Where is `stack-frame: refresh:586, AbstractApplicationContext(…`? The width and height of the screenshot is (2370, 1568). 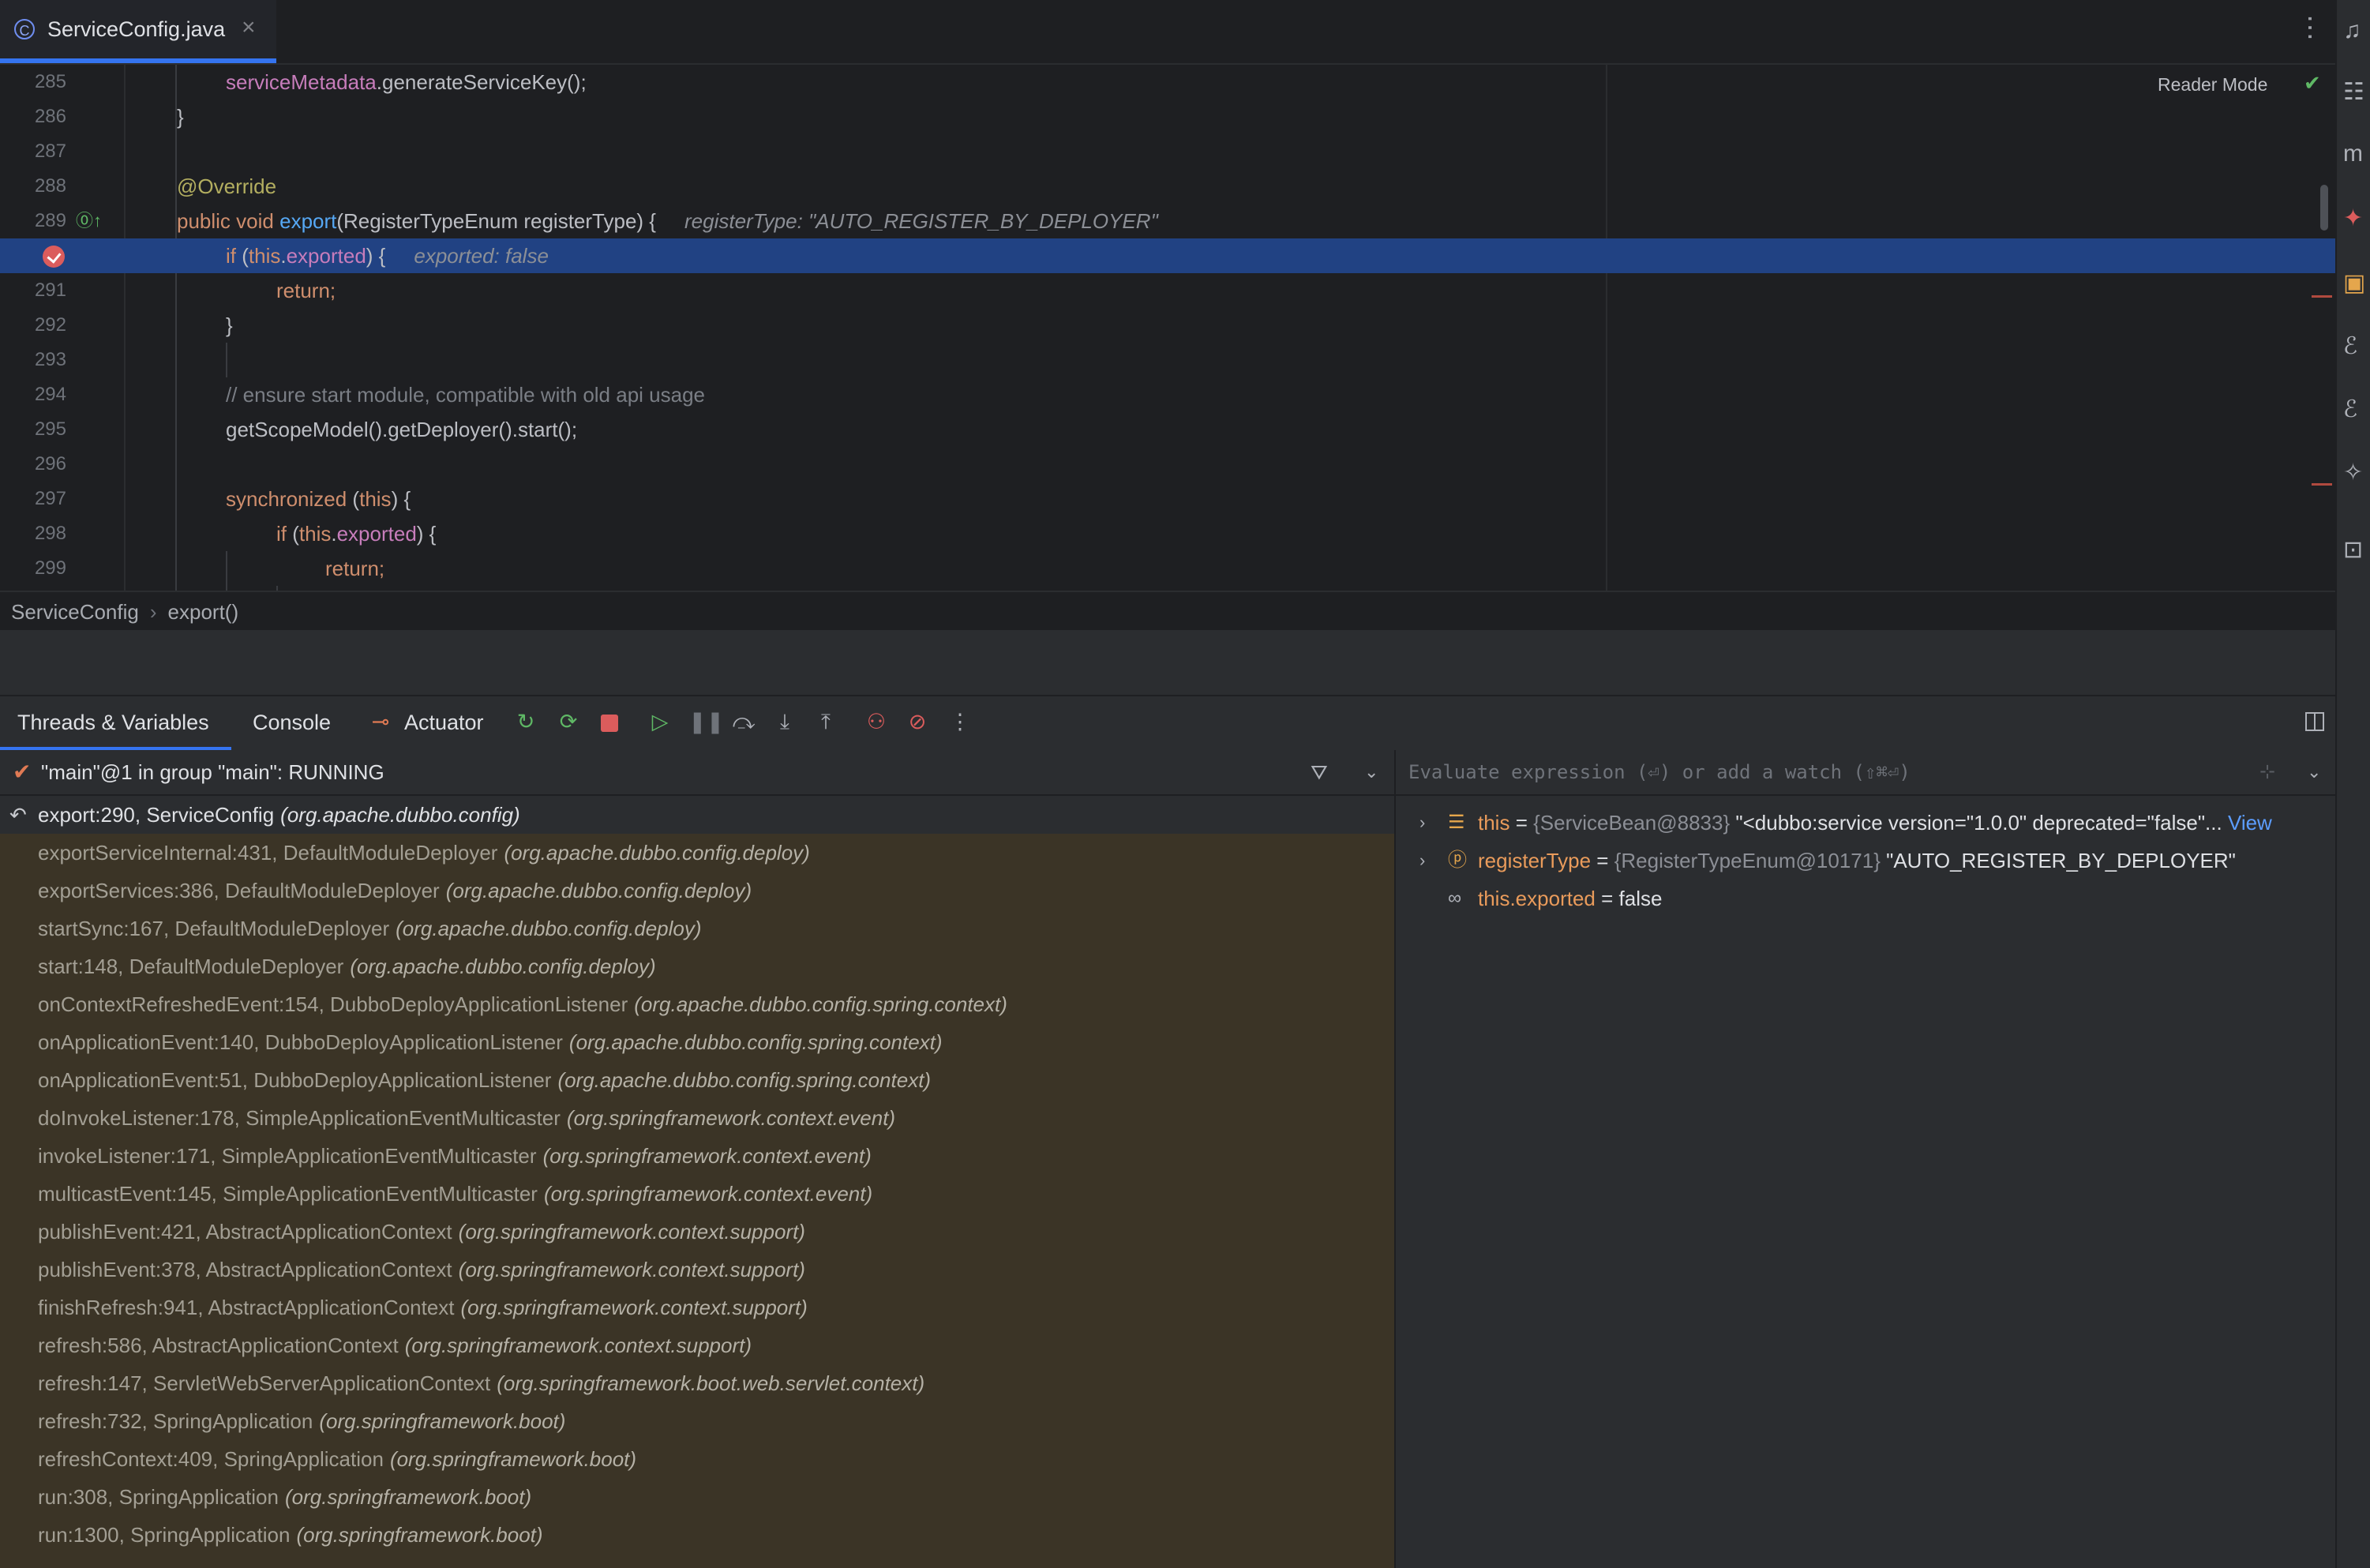
stack-frame: refresh:586, AbstractApplicationContext(… is located at coordinates (697, 1345).